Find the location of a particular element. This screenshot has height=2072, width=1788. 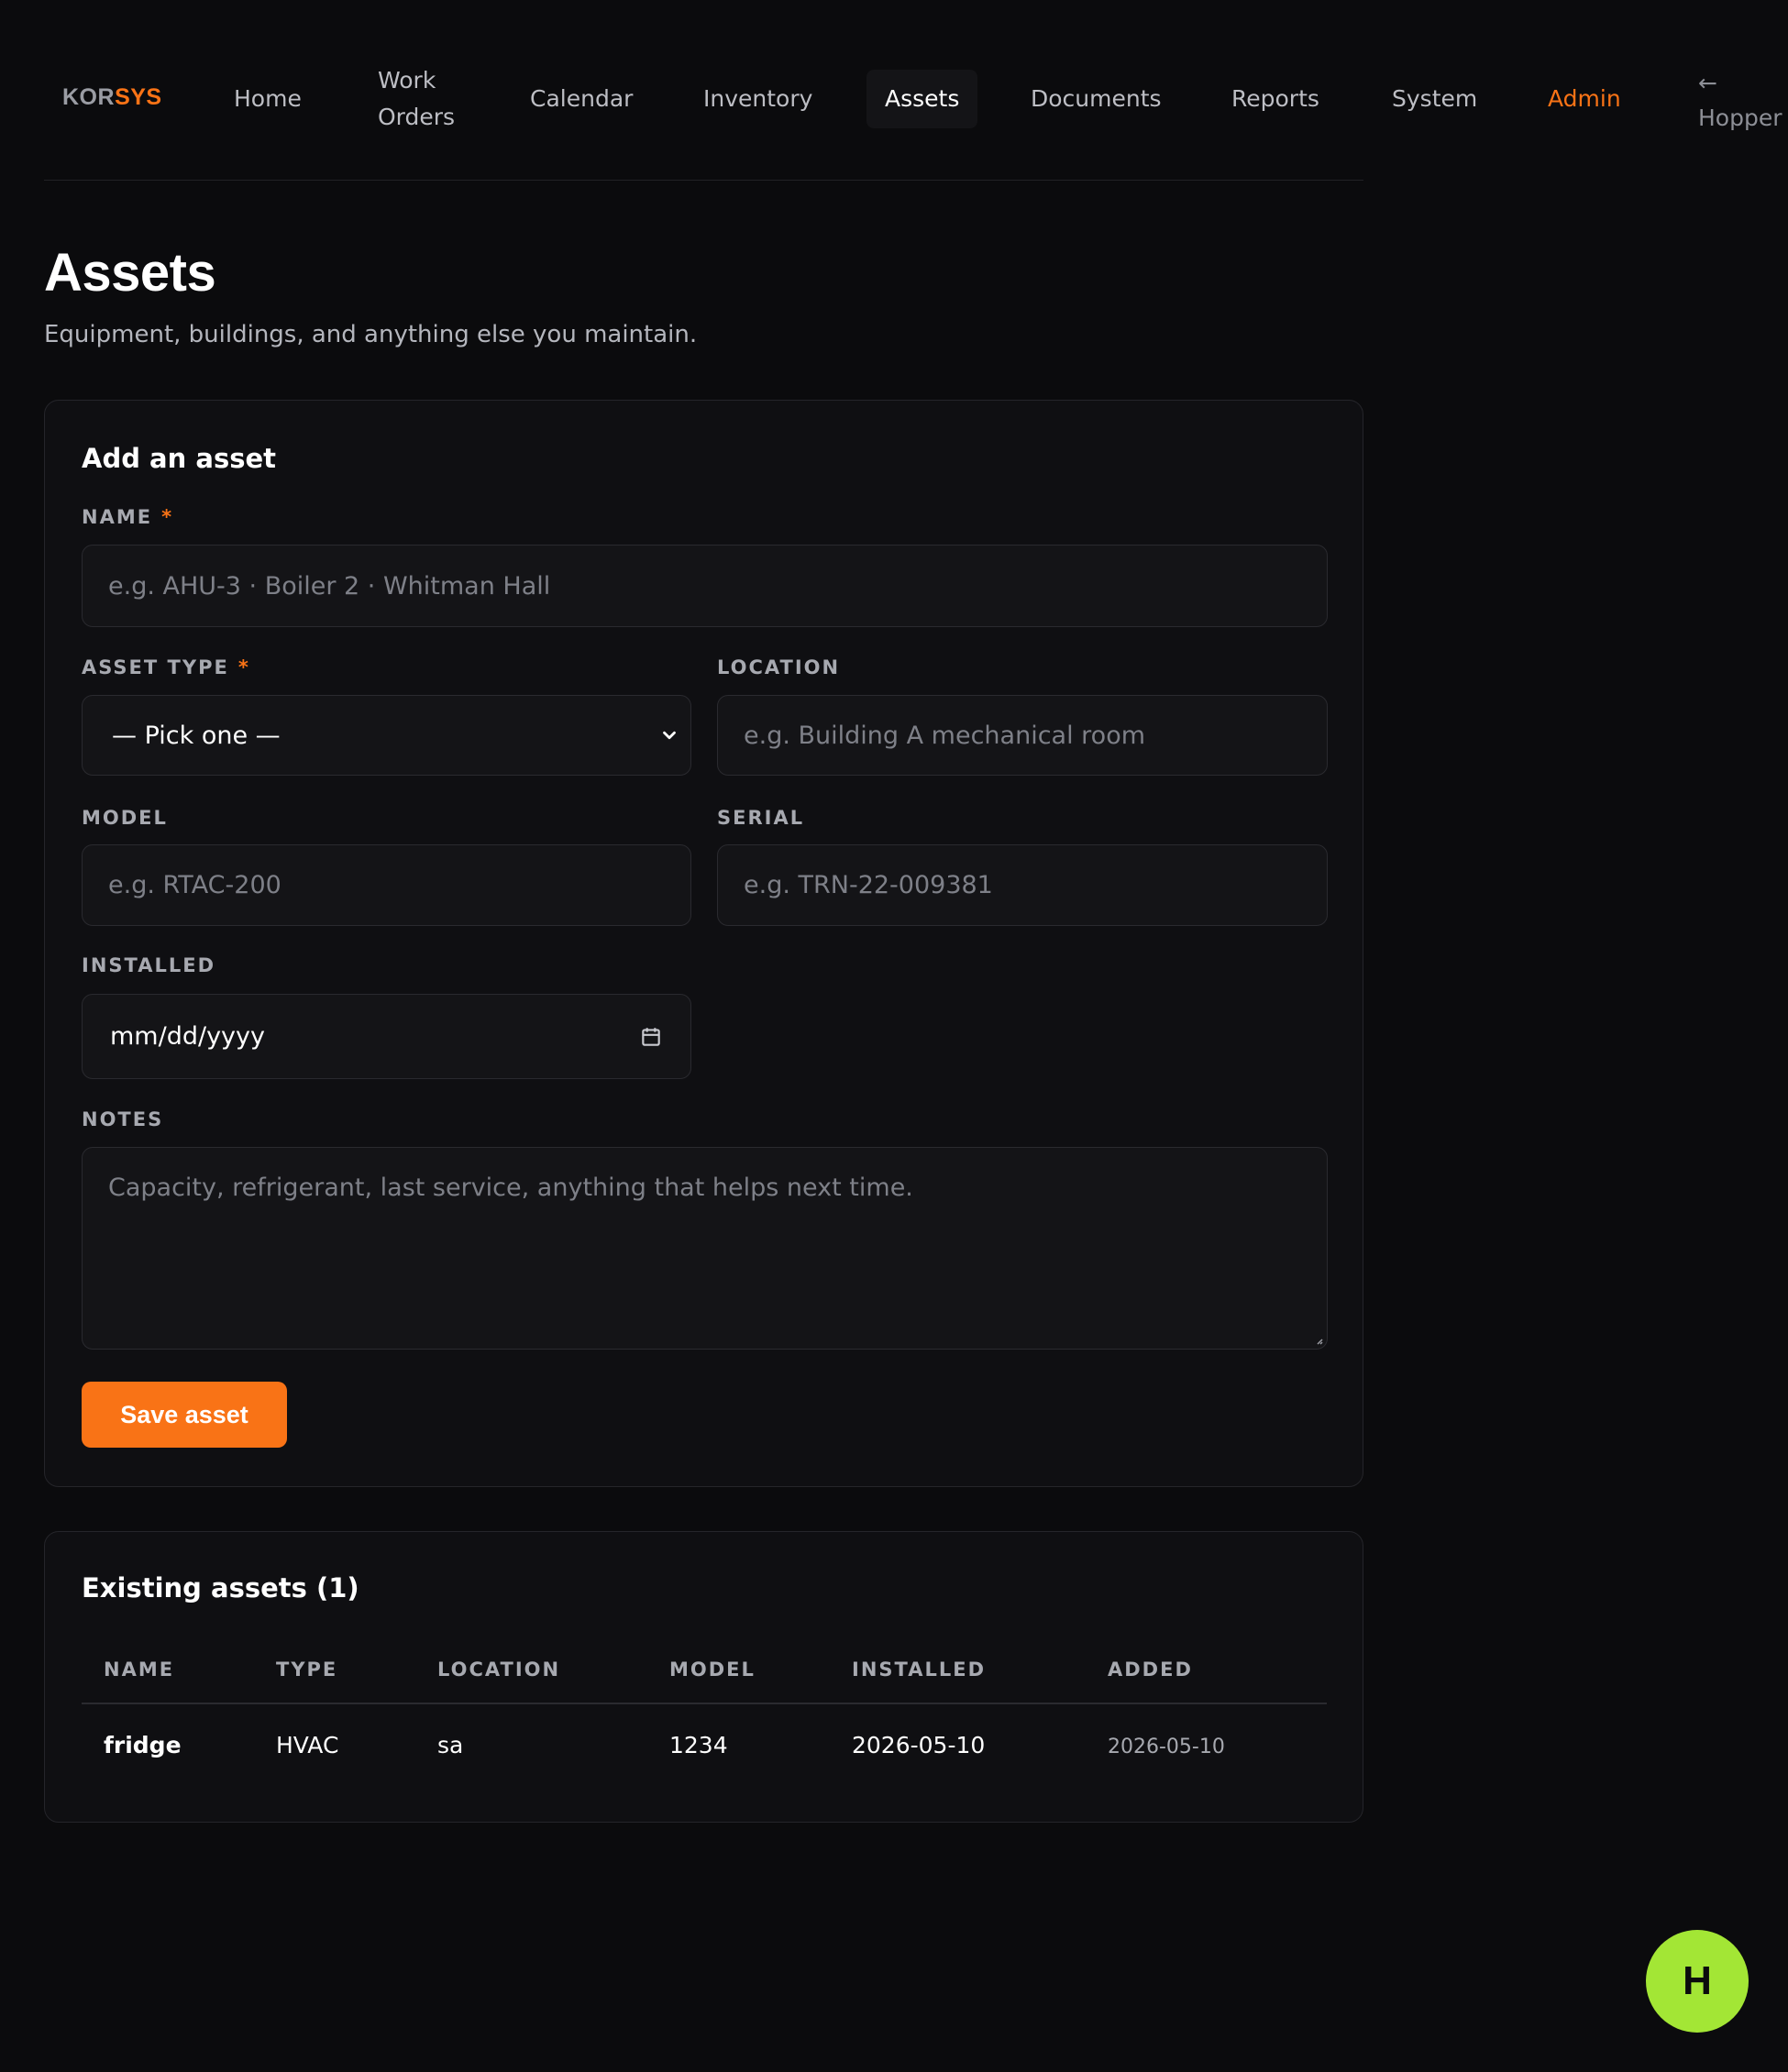

column-header-location: LOCATION is located at coordinates (498, 1670).